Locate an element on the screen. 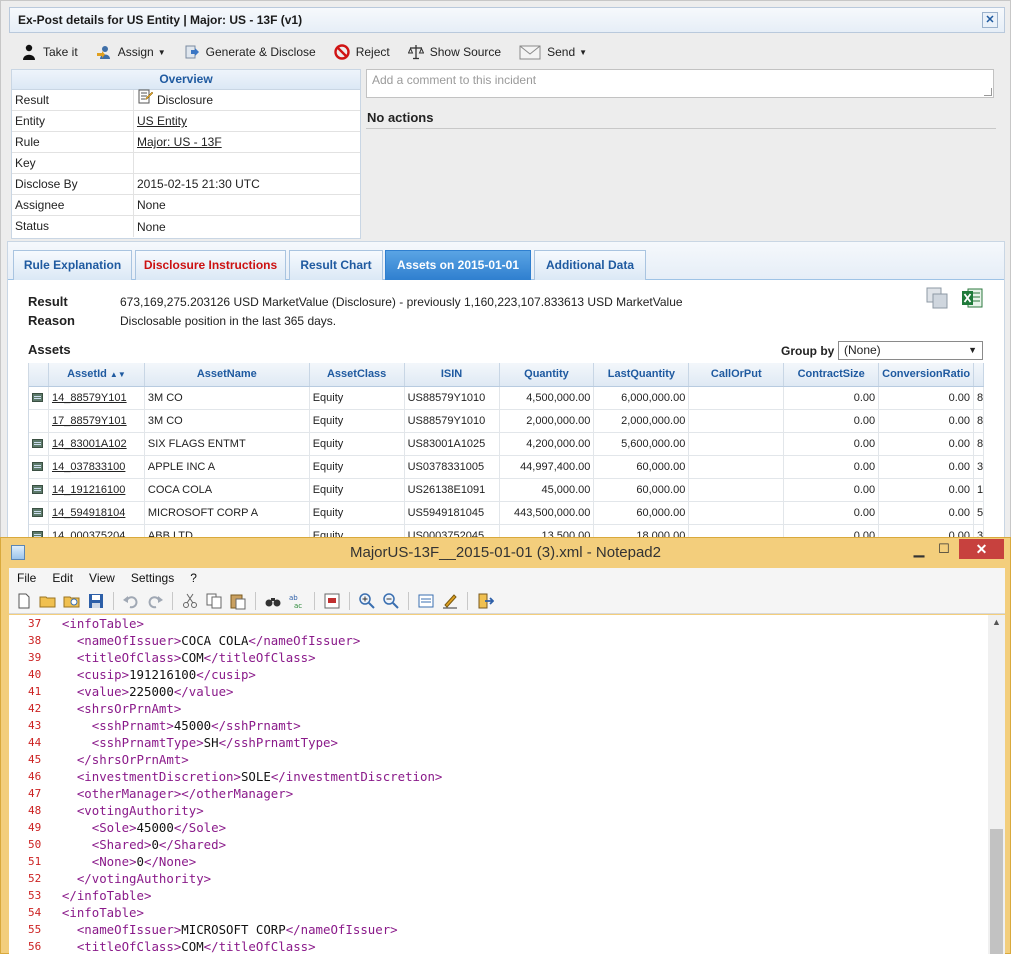  settings-icon is located at coordinates (450, 601).